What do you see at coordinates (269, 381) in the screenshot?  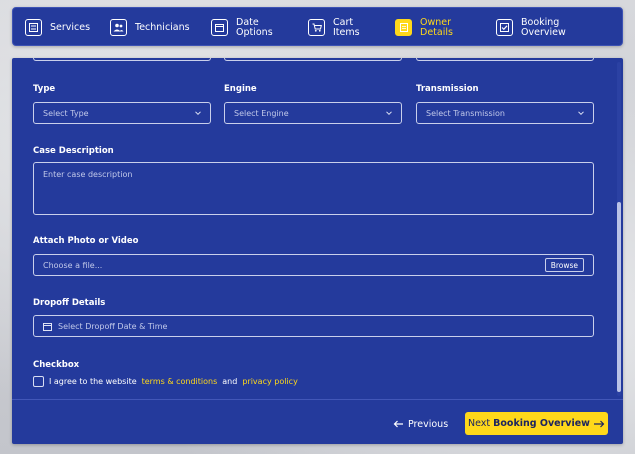 I see `privacy-link: privacy policy` at bounding box center [269, 381].